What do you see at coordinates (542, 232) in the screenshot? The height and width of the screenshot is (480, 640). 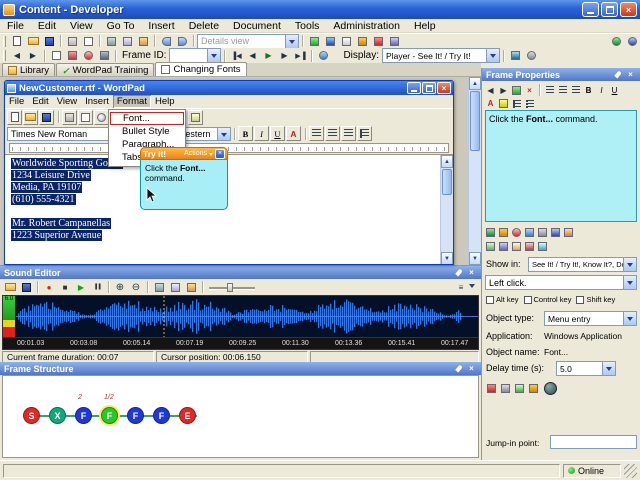 I see `attachment-icon` at bounding box center [542, 232].